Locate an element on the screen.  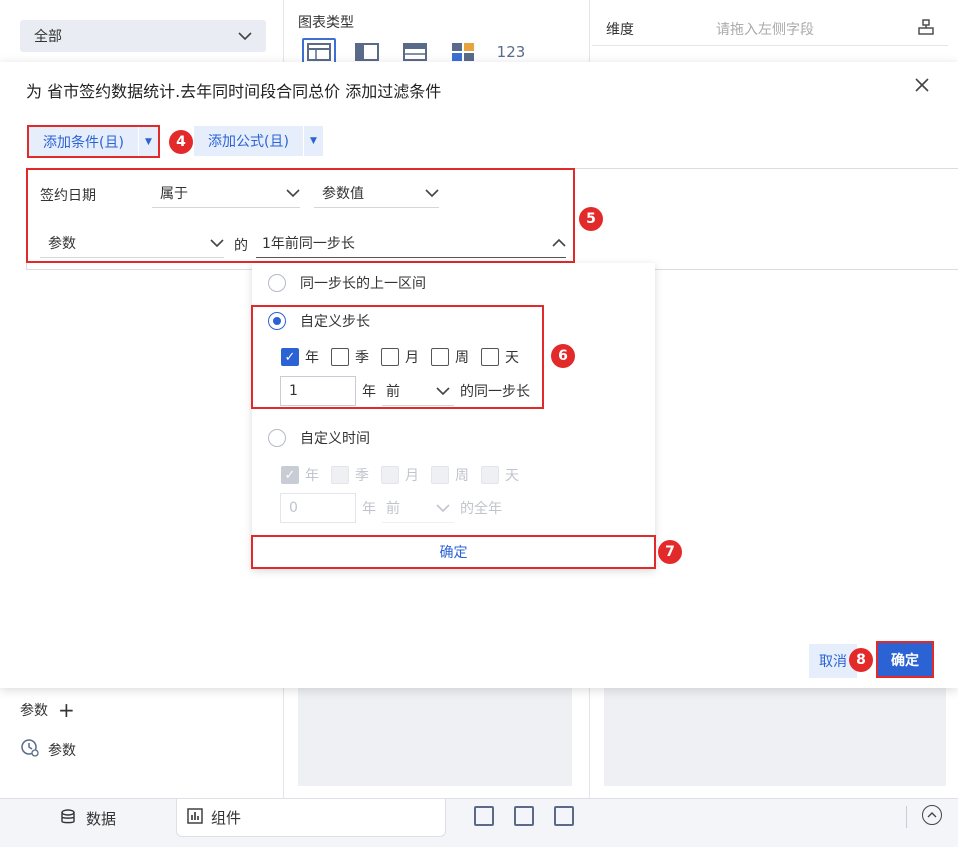
add-condition-group: 添加条件(且) ▼ is located at coordinates (93, 141).